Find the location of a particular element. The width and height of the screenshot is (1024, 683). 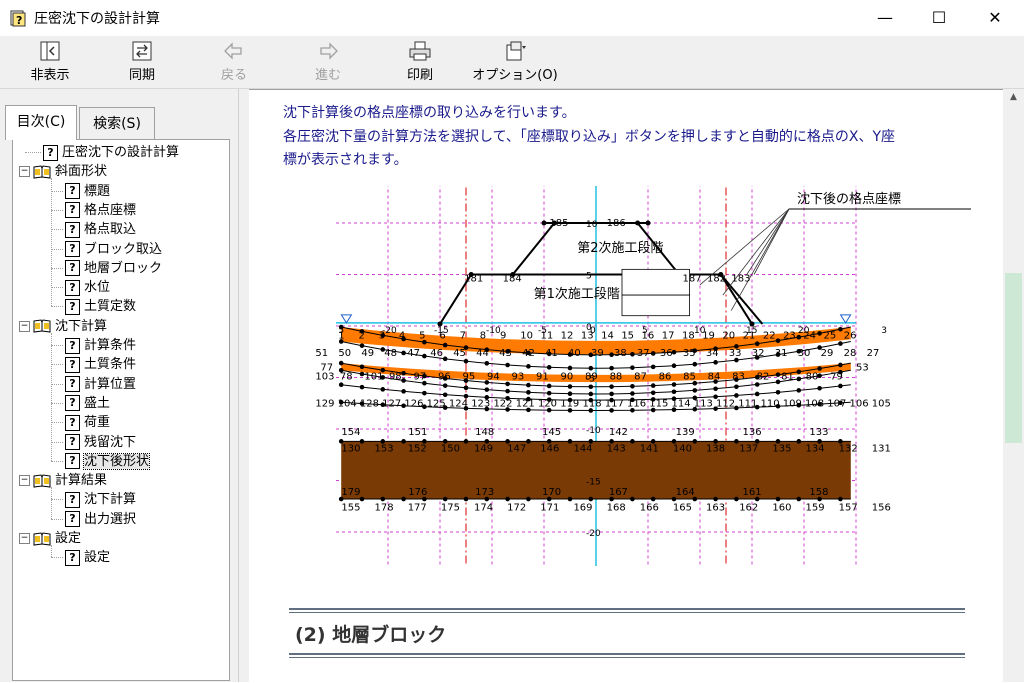

tree-item-label: 計算結果 is located at coordinates (81, 481).